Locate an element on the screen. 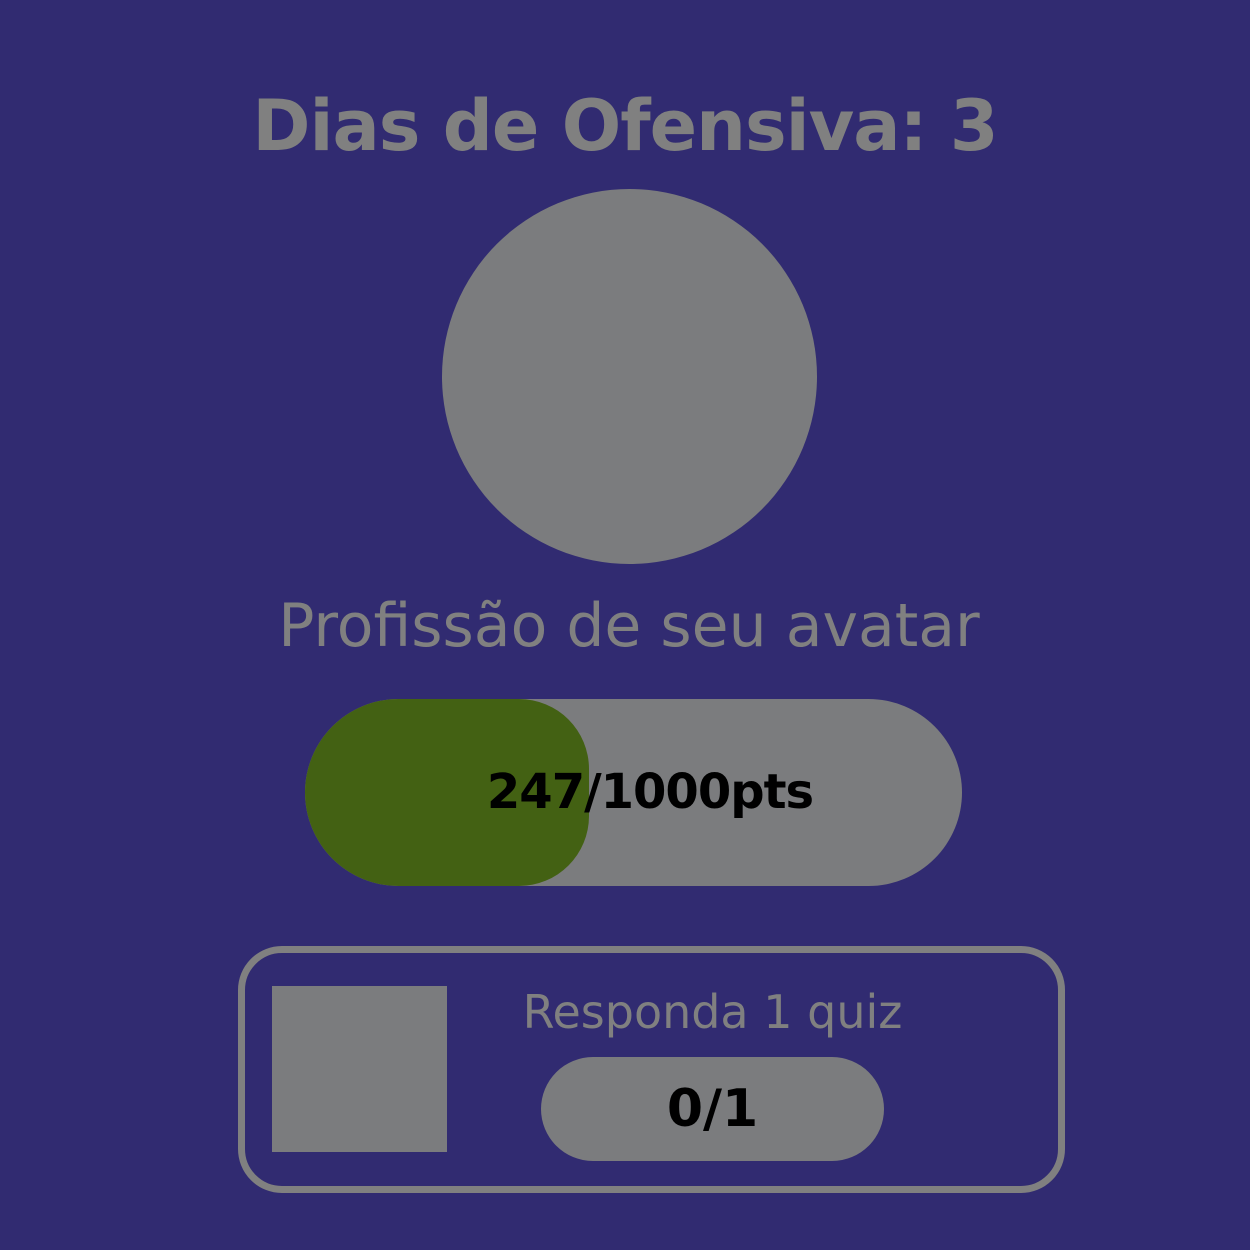 Image resolution: width=1250 pixels, height=1250 pixels. quest-image-icon is located at coordinates (359, 1069).